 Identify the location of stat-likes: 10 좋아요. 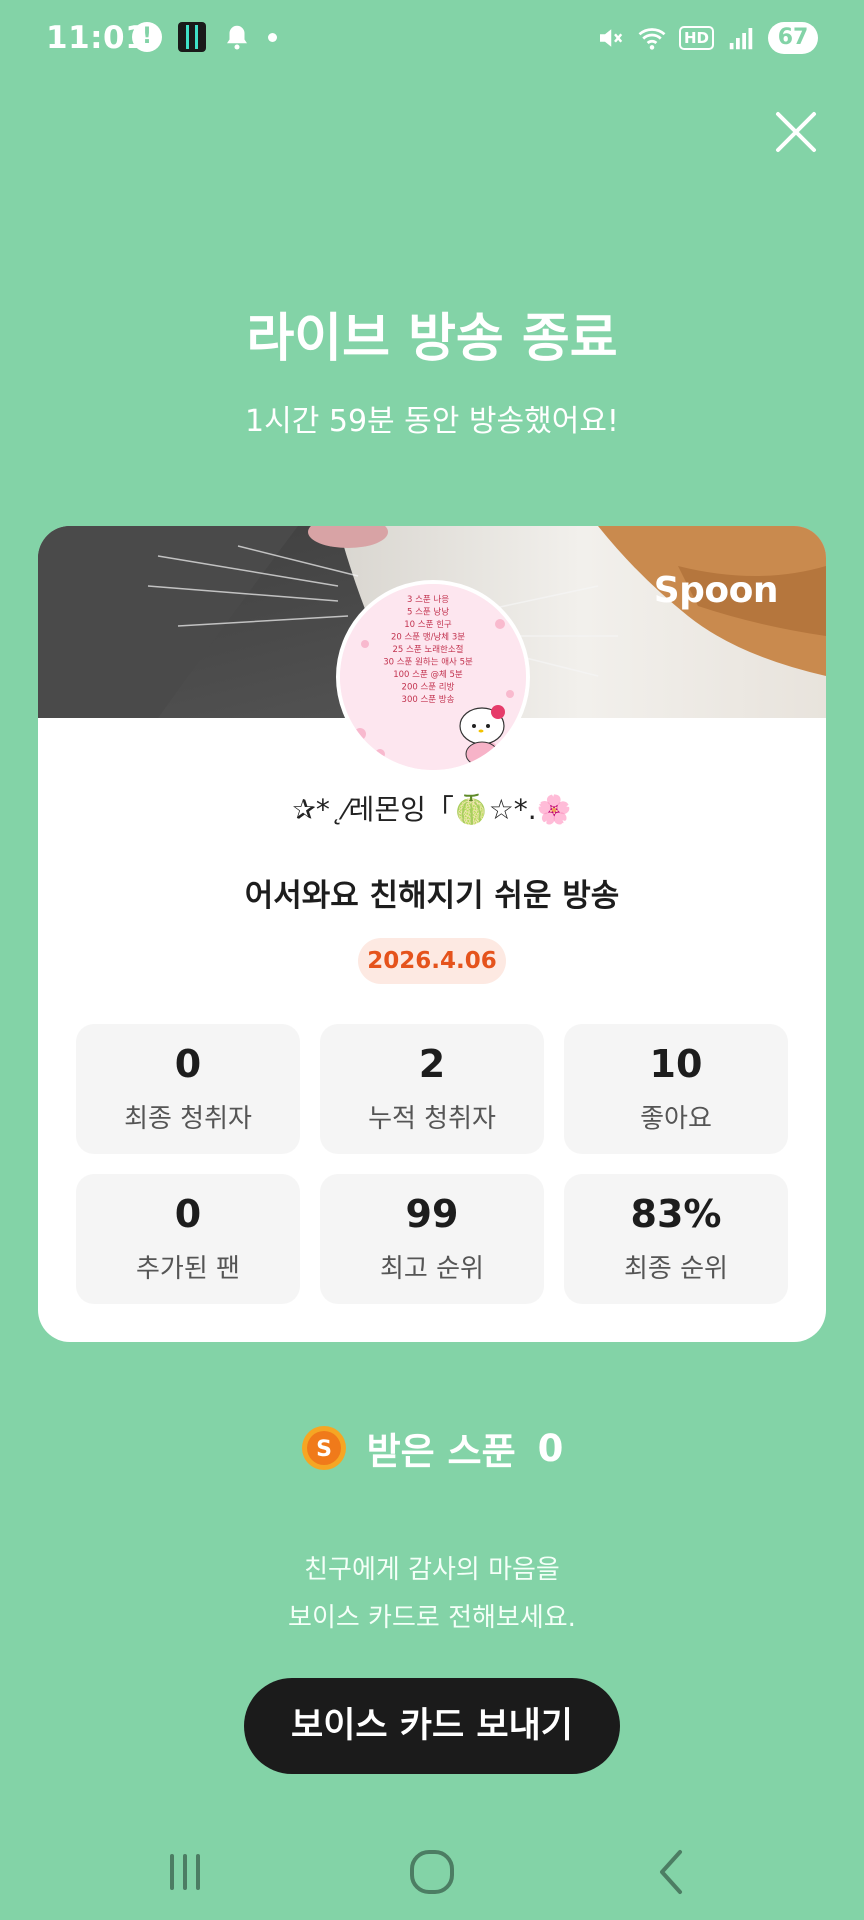
(676, 1089).